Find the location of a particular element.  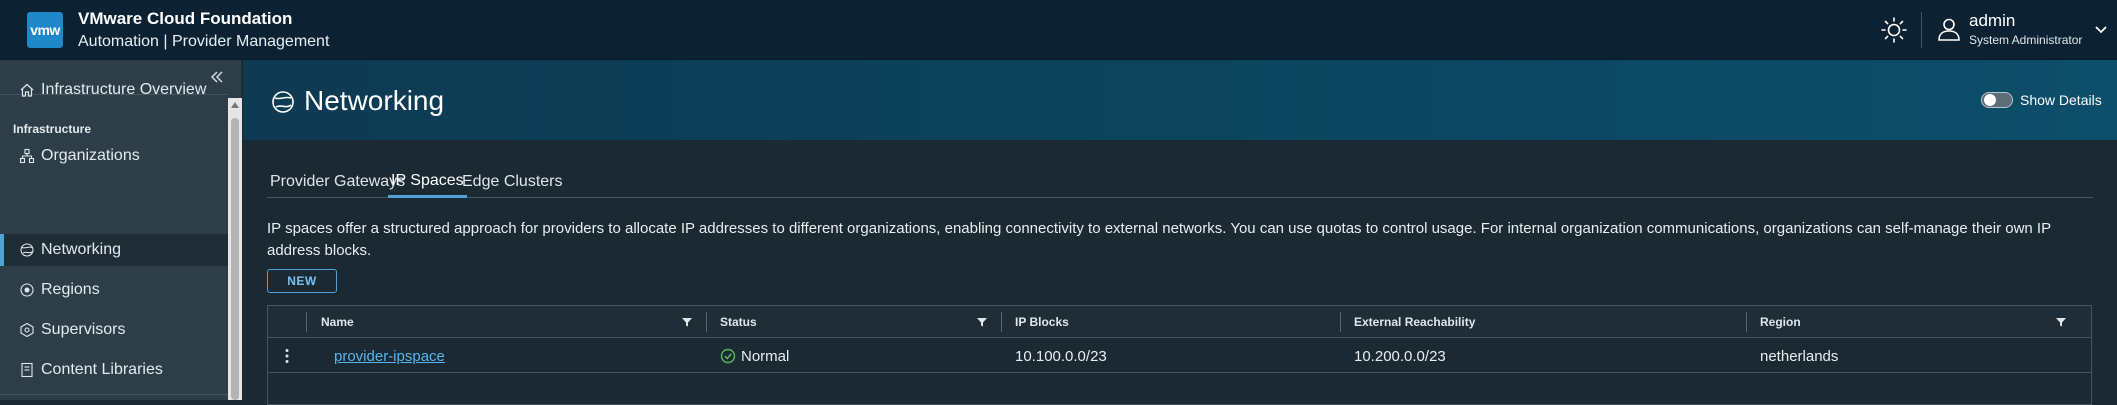

cell-status: Normal is located at coordinates (754, 356).